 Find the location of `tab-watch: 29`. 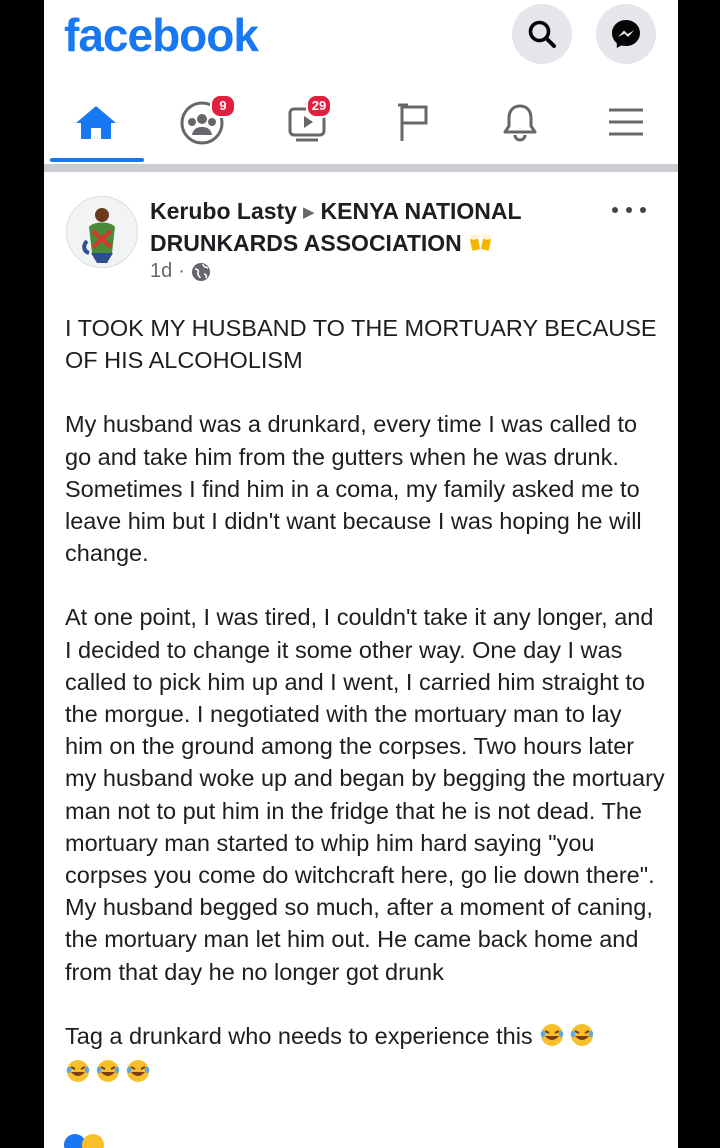

tab-watch: 29 is located at coordinates (308, 122).